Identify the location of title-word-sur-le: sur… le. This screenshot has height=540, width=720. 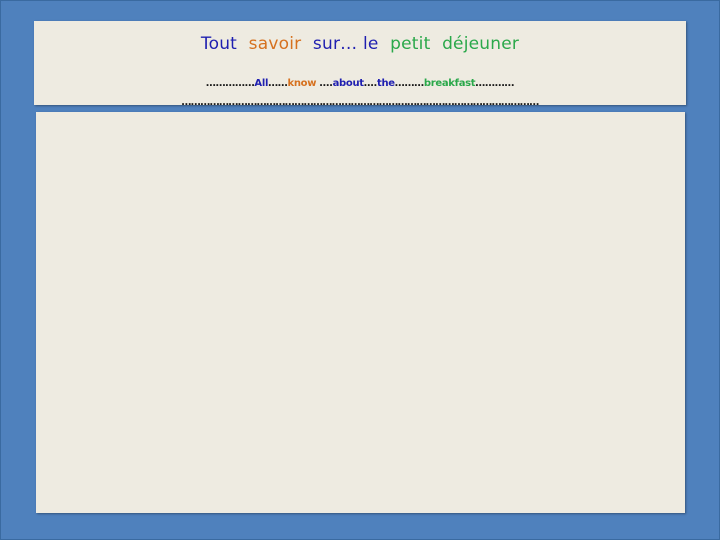
(345, 44).